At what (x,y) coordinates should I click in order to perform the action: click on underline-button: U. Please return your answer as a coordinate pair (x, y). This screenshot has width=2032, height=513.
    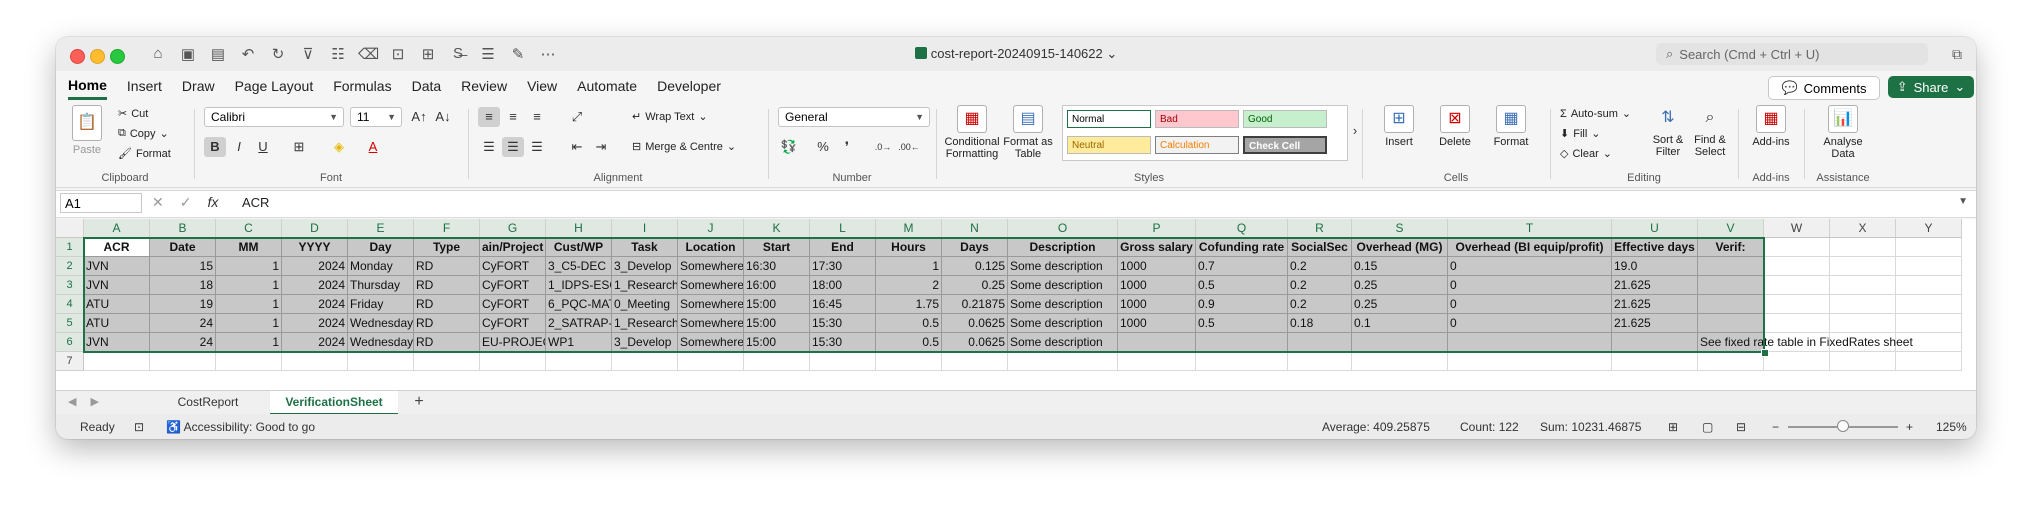
    Looking at the image, I should click on (263, 147).